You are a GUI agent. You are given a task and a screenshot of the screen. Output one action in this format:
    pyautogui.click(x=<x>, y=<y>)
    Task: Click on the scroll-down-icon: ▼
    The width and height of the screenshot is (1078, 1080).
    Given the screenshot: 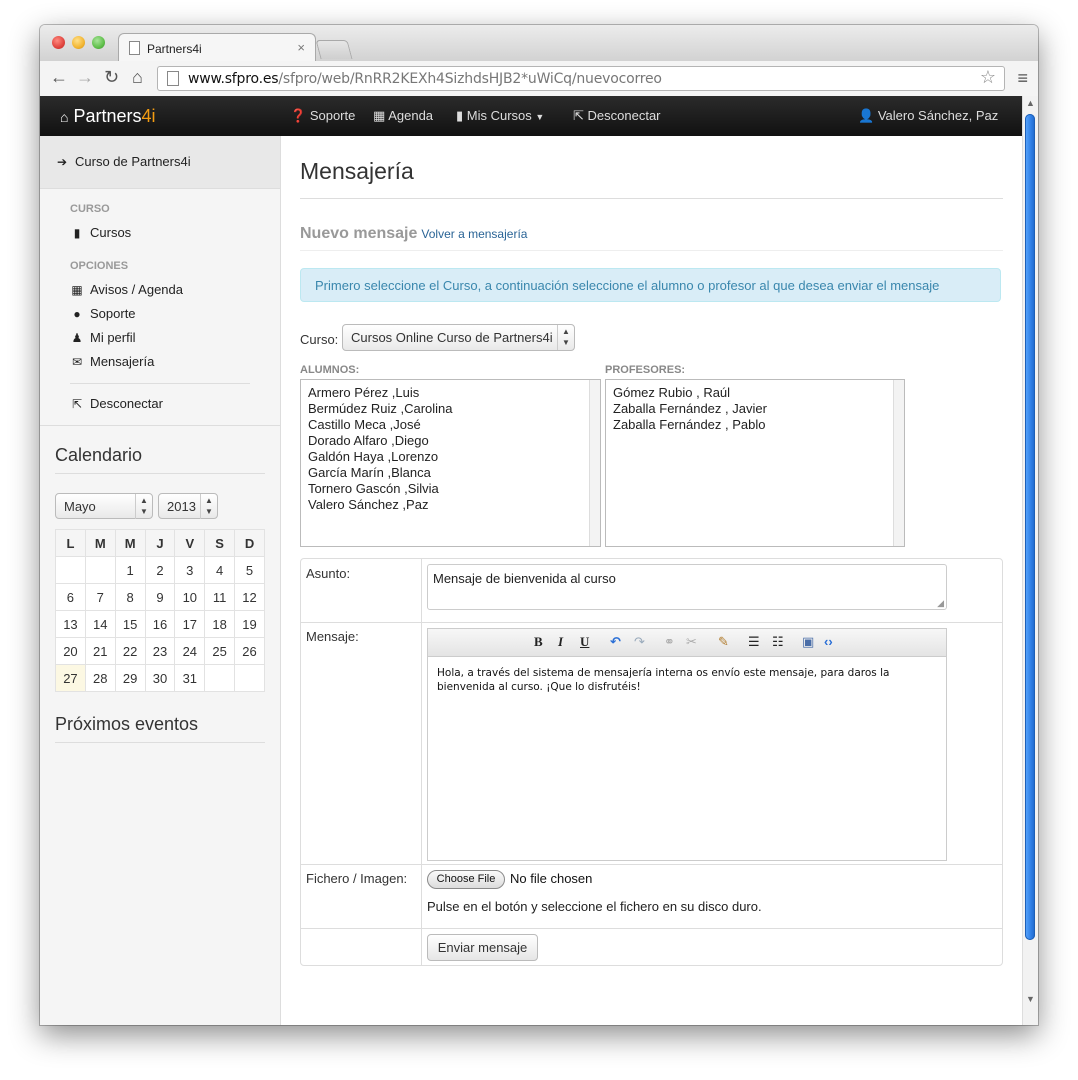 What is the action you would take?
    pyautogui.click(x=1030, y=999)
    